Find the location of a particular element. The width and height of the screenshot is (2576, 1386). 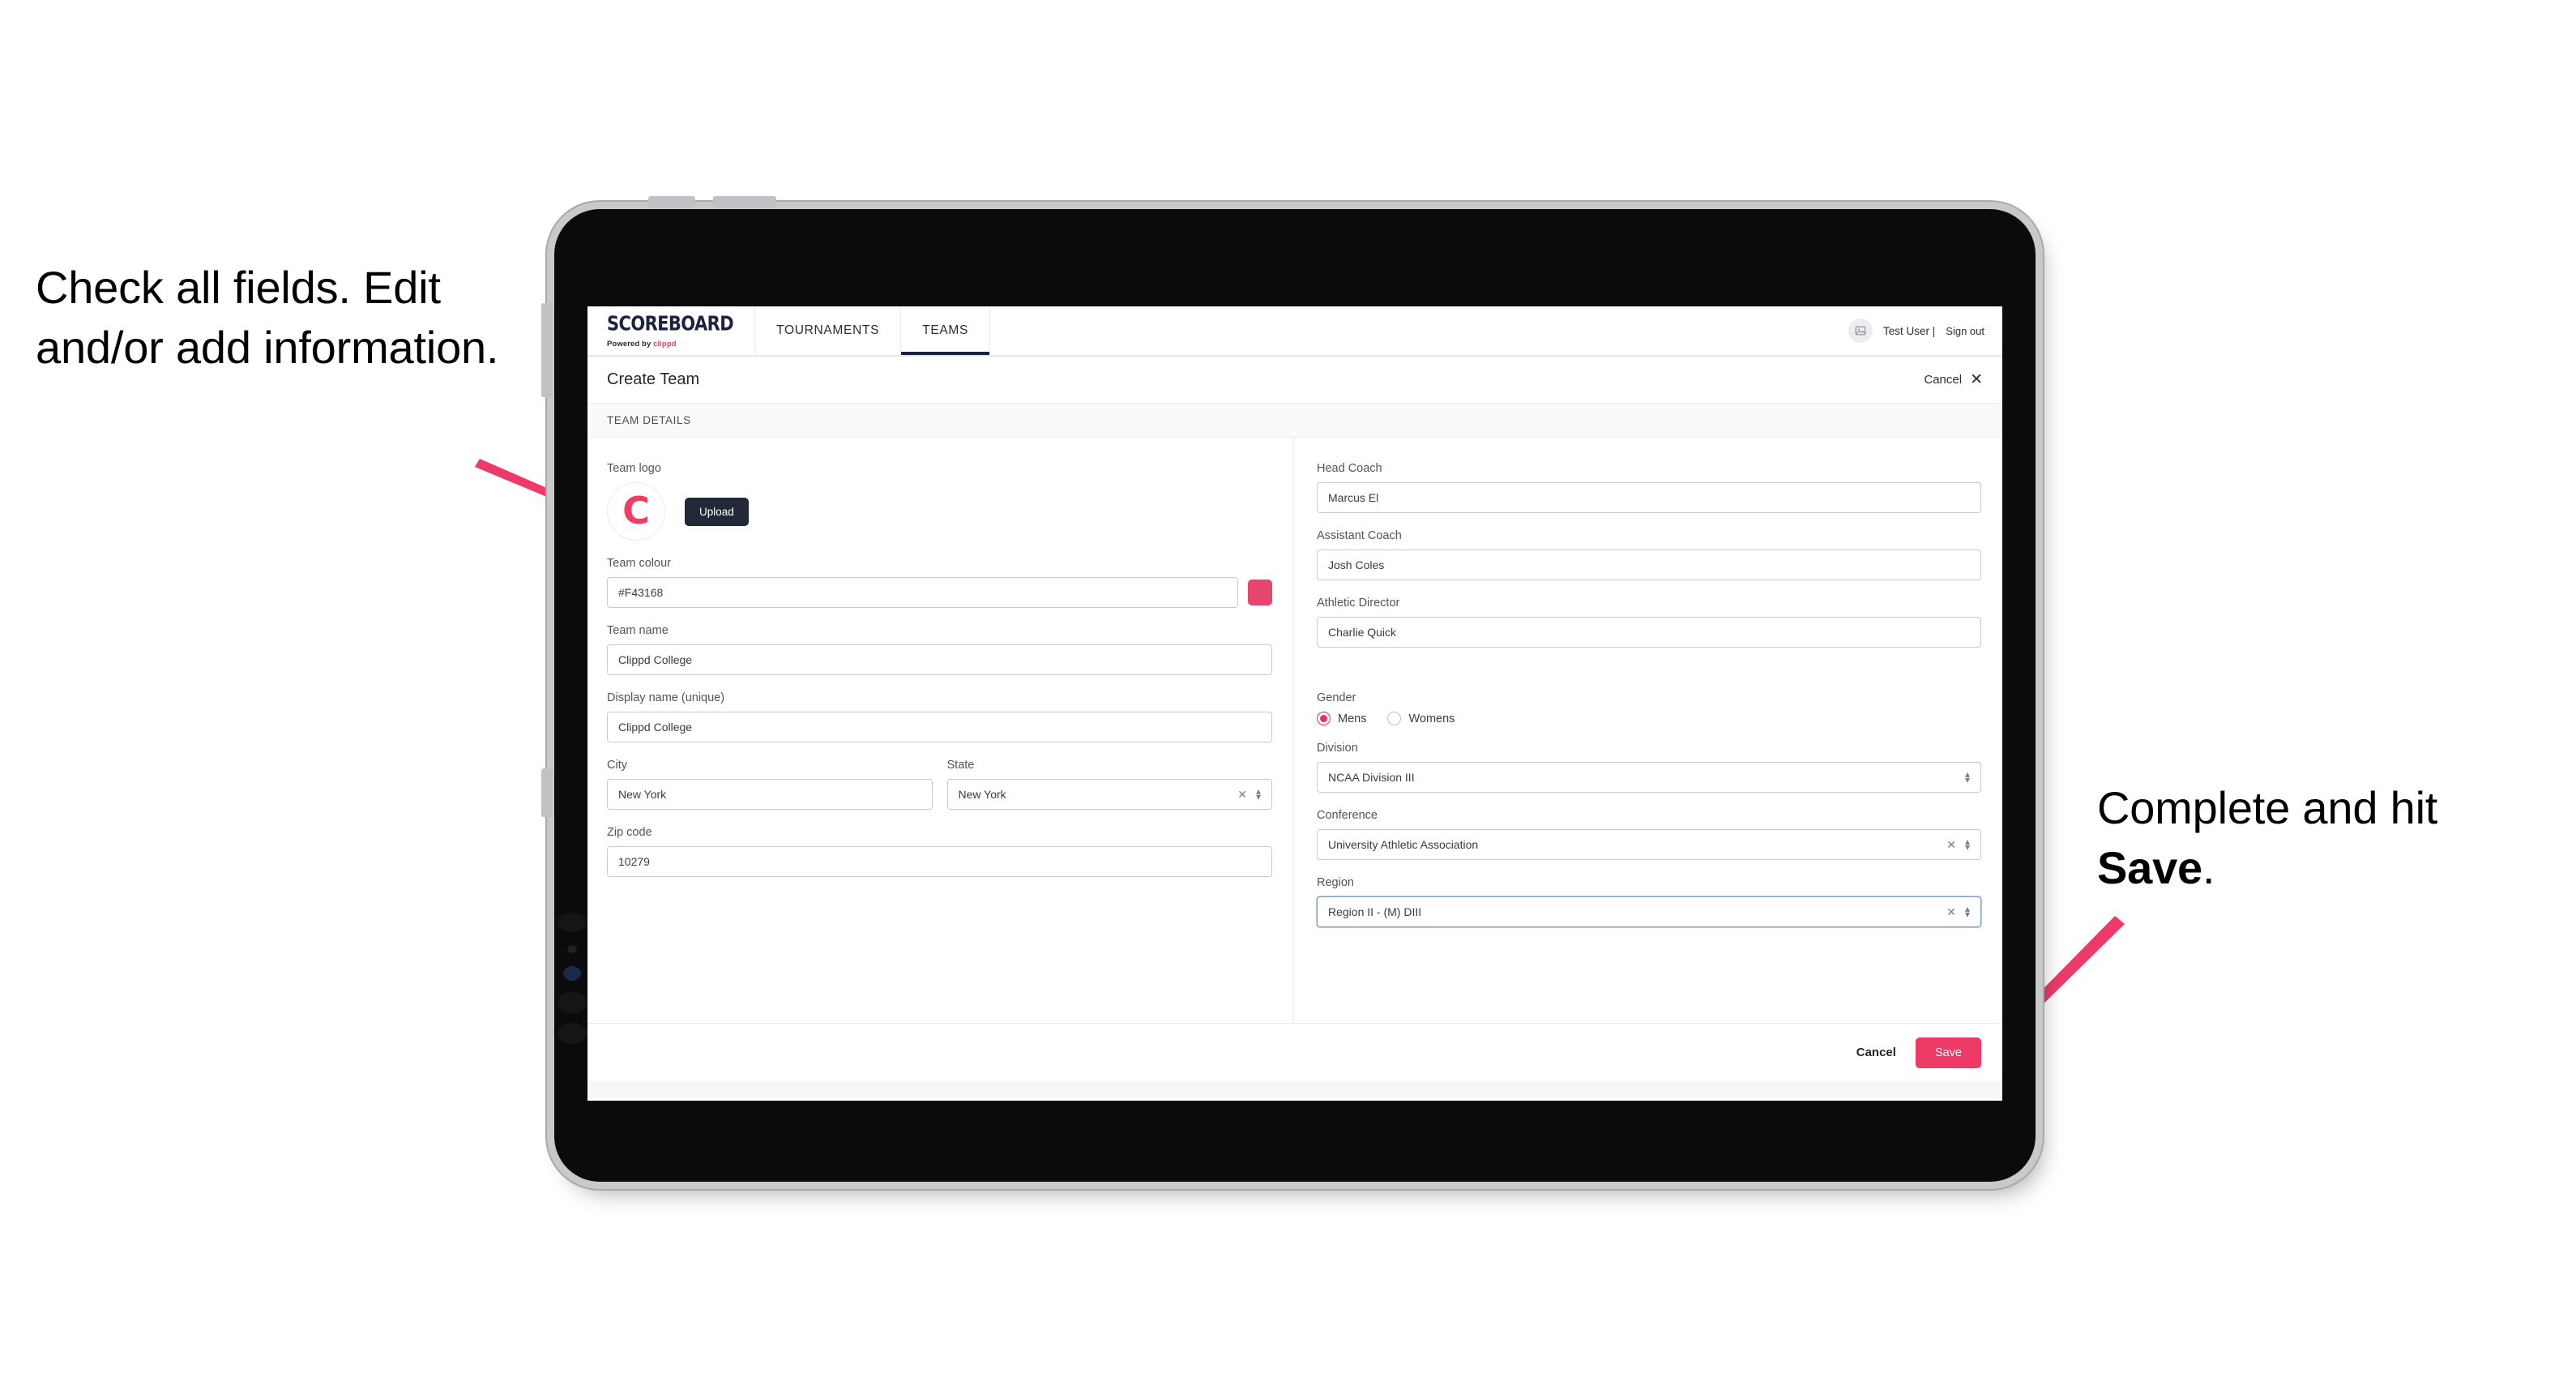

radio-mens-icon is located at coordinates (1324, 718).